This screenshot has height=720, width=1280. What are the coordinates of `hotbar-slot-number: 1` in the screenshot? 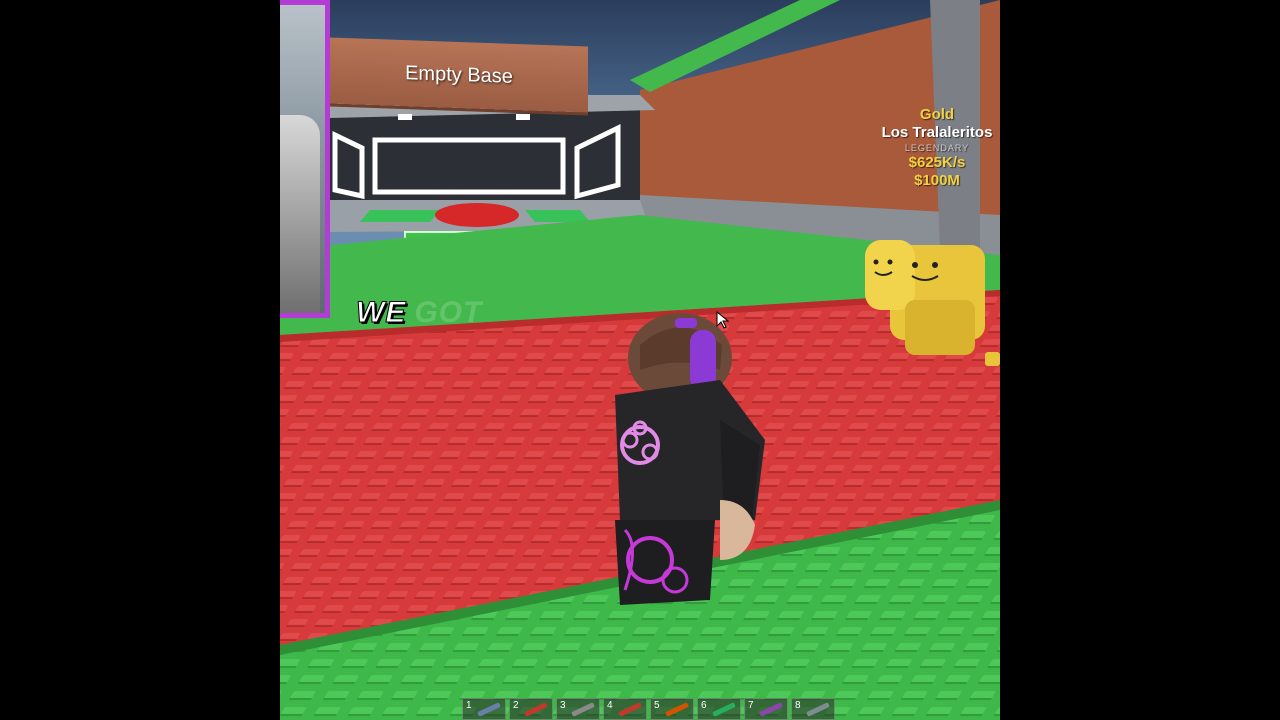 It's located at (469, 705).